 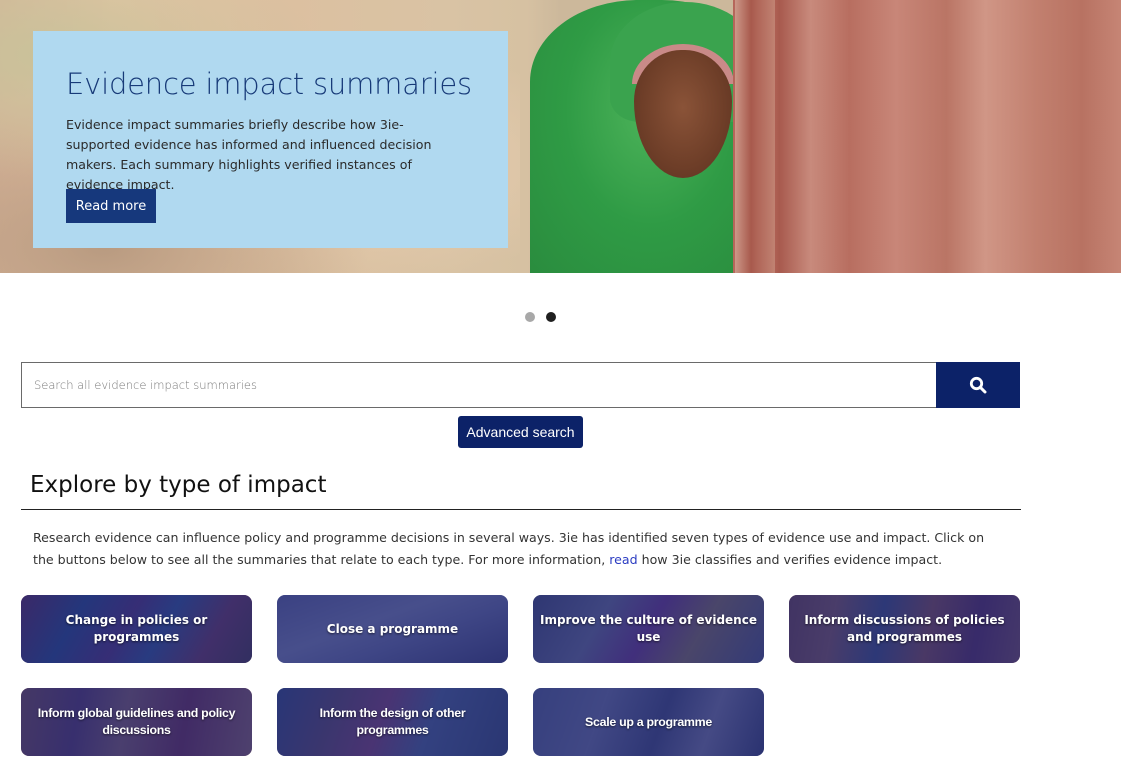 What do you see at coordinates (623, 559) in the screenshot?
I see `read-link: read` at bounding box center [623, 559].